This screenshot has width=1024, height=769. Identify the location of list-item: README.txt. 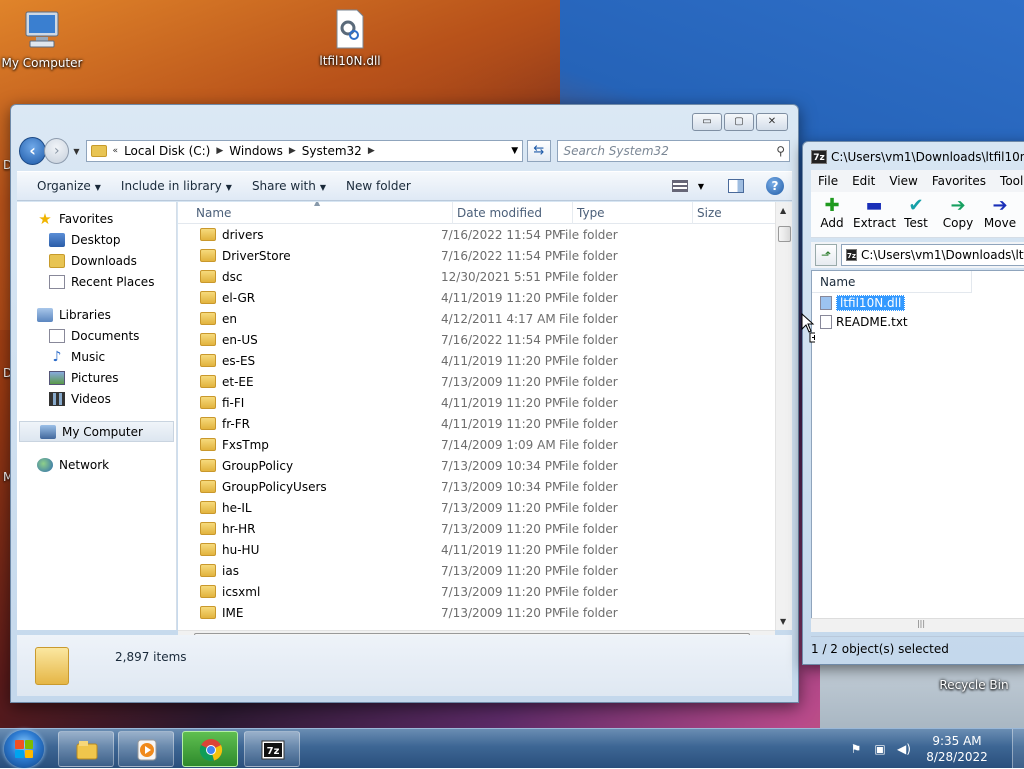
(918, 321).